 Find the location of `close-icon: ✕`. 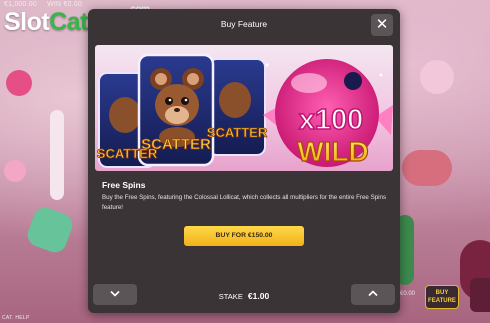

close-icon: ✕ is located at coordinates (382, 24).